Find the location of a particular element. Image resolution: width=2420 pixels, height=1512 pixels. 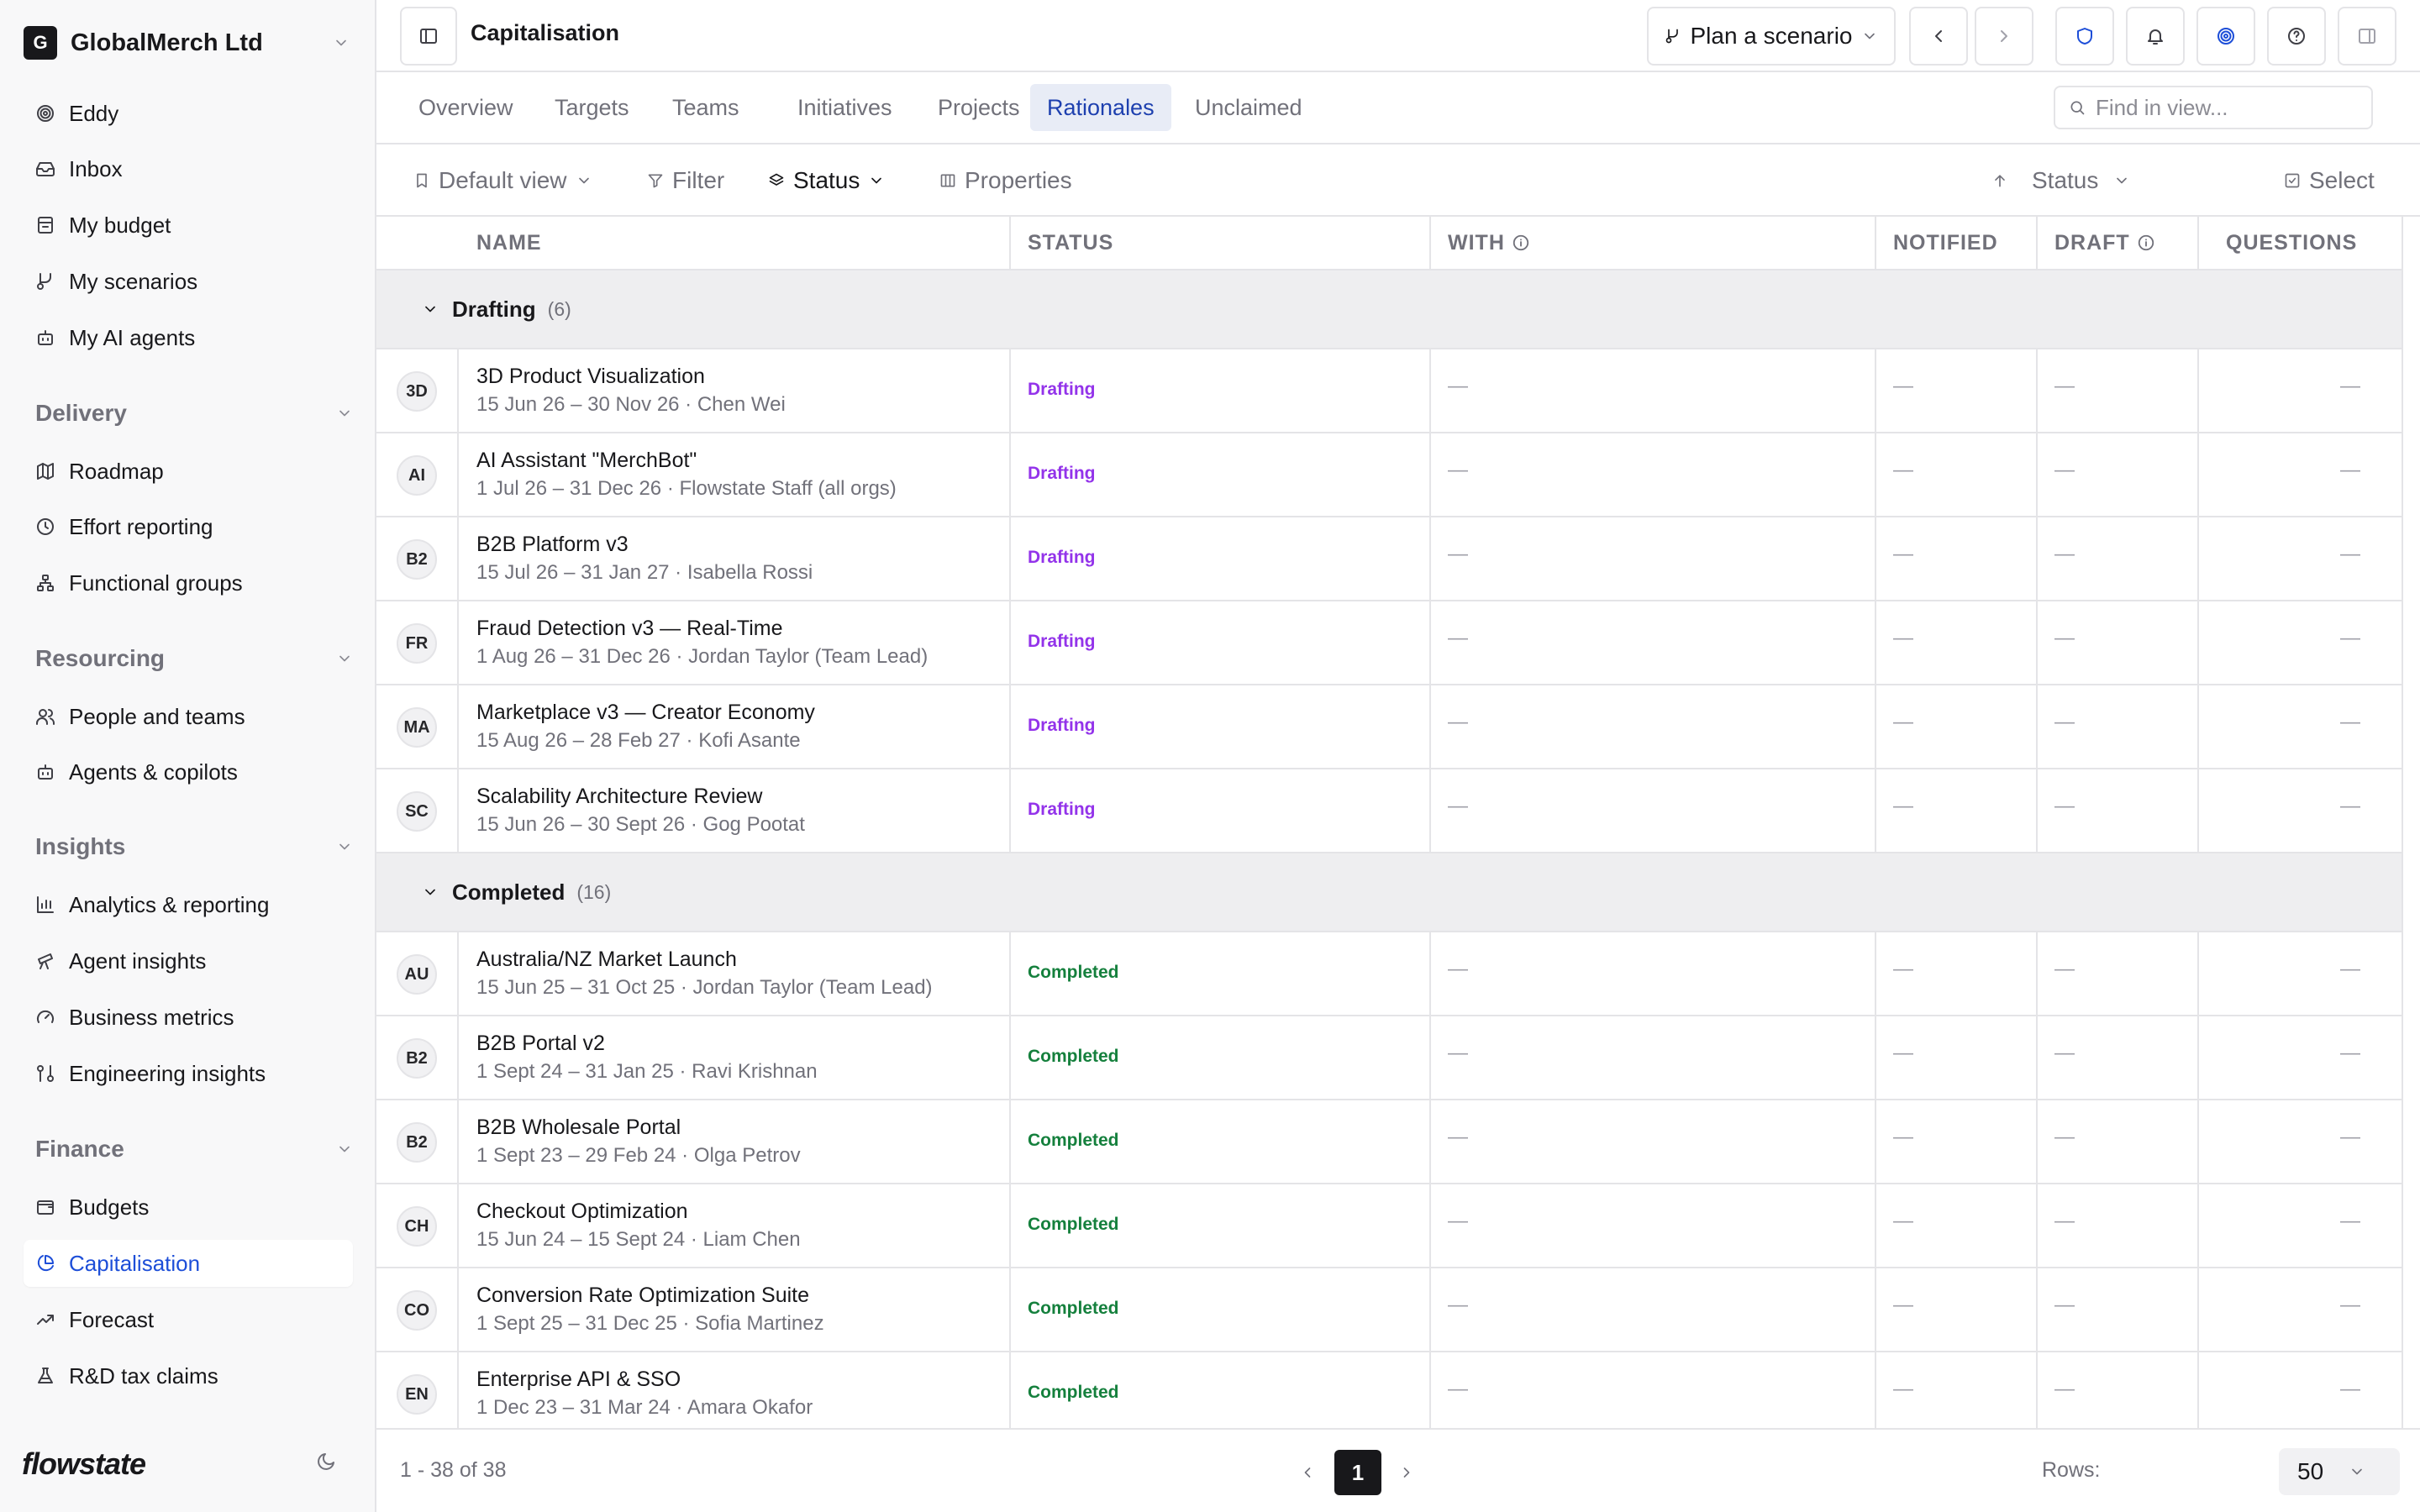

nav-item-agents-copilots: Agents & copilots is located at coordinates (188, 771).